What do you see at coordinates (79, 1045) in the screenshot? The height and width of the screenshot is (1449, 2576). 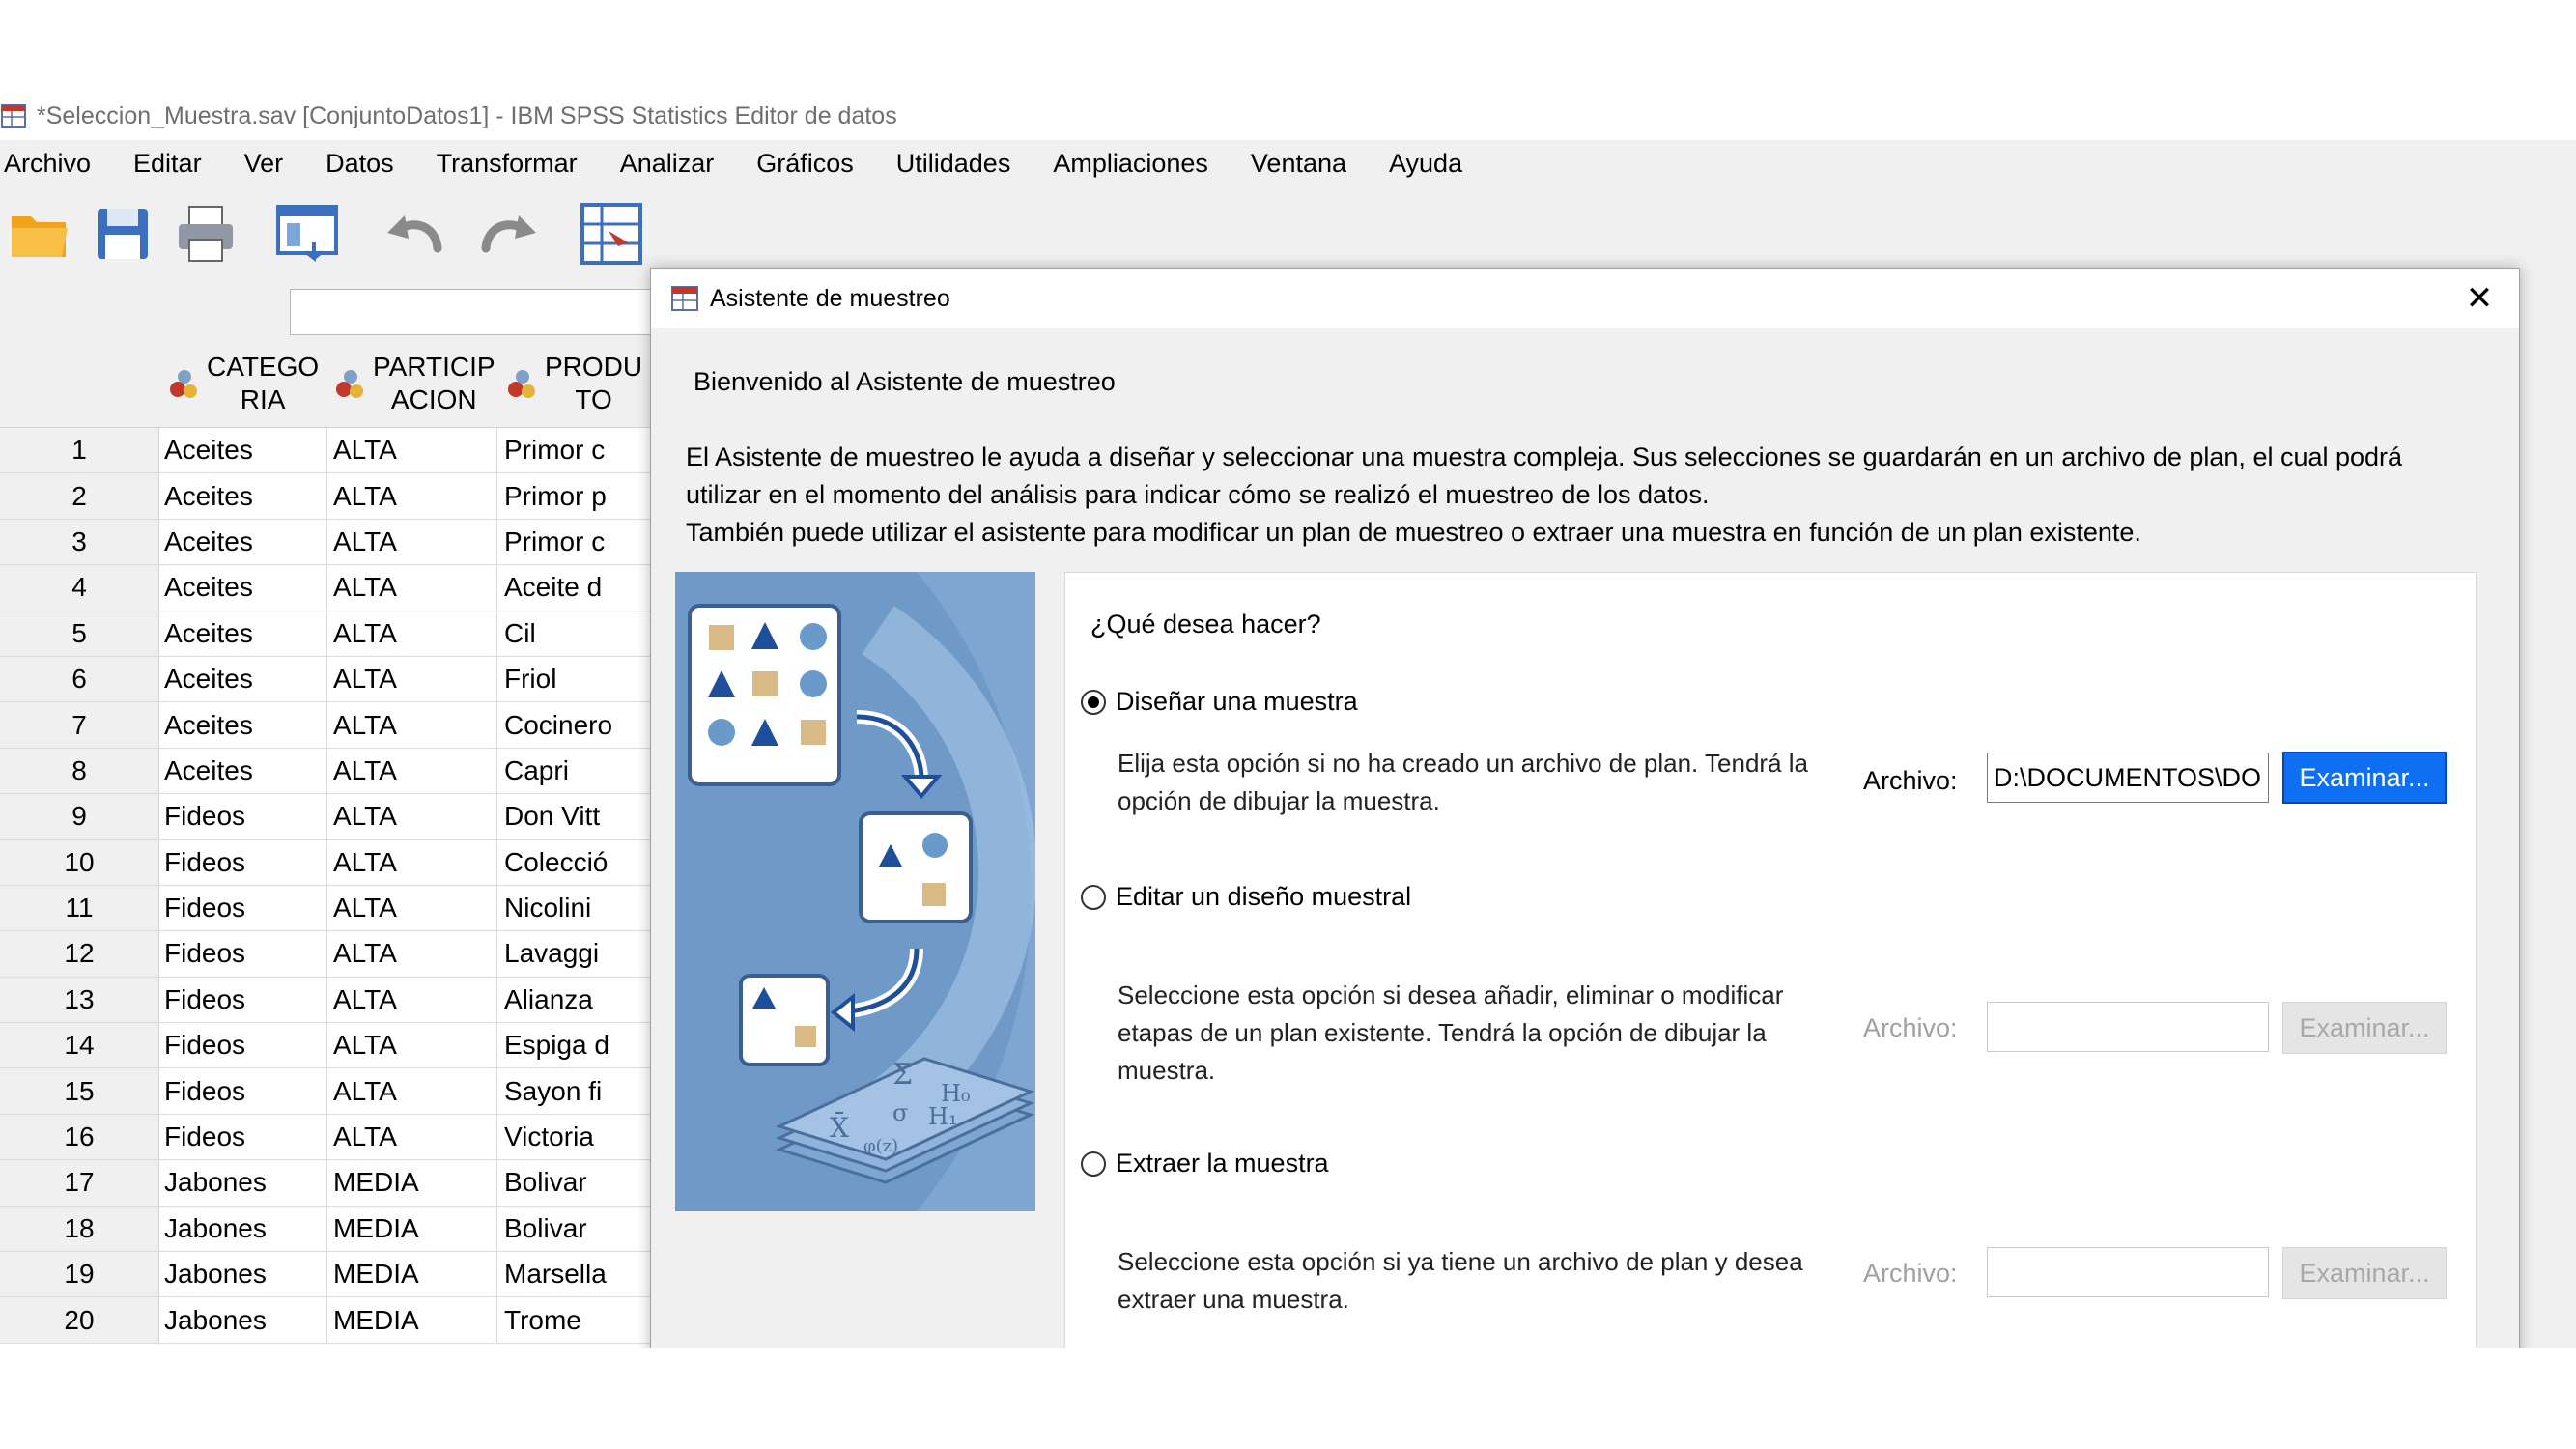 I see `row-number: 14` at bounding box center [79, 1045].